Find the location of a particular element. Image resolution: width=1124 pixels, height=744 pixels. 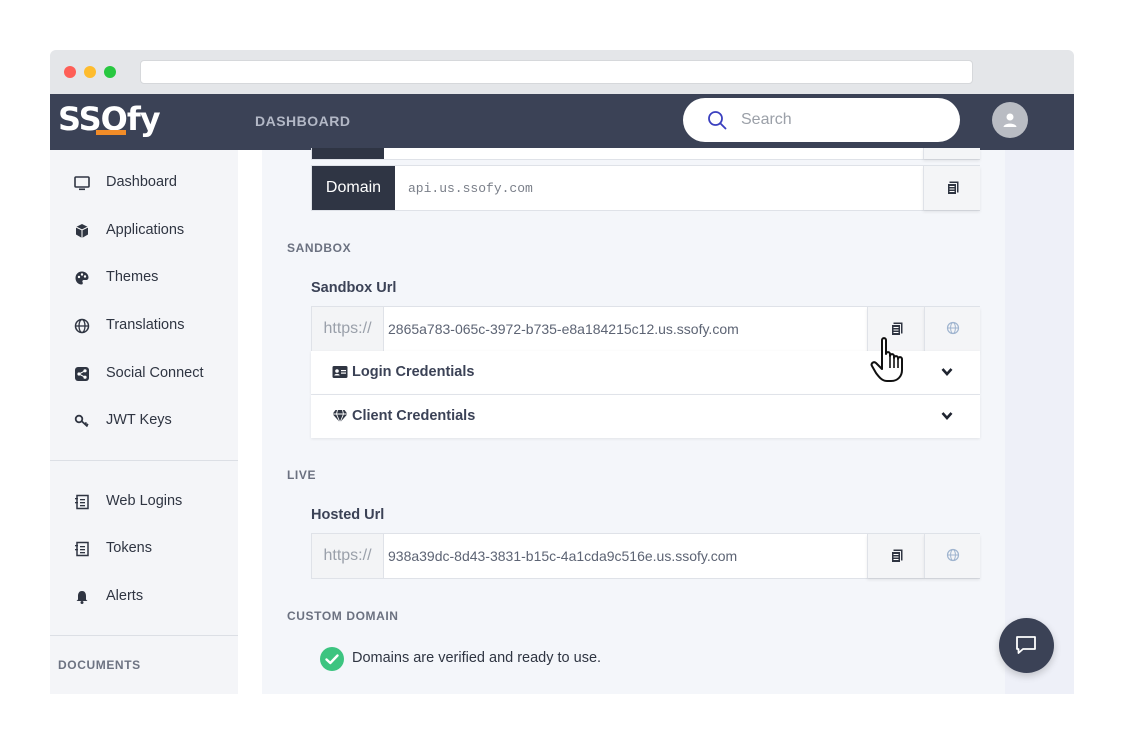

documents-section-title: DOCUMENTS is located at coordinates (99, 665).